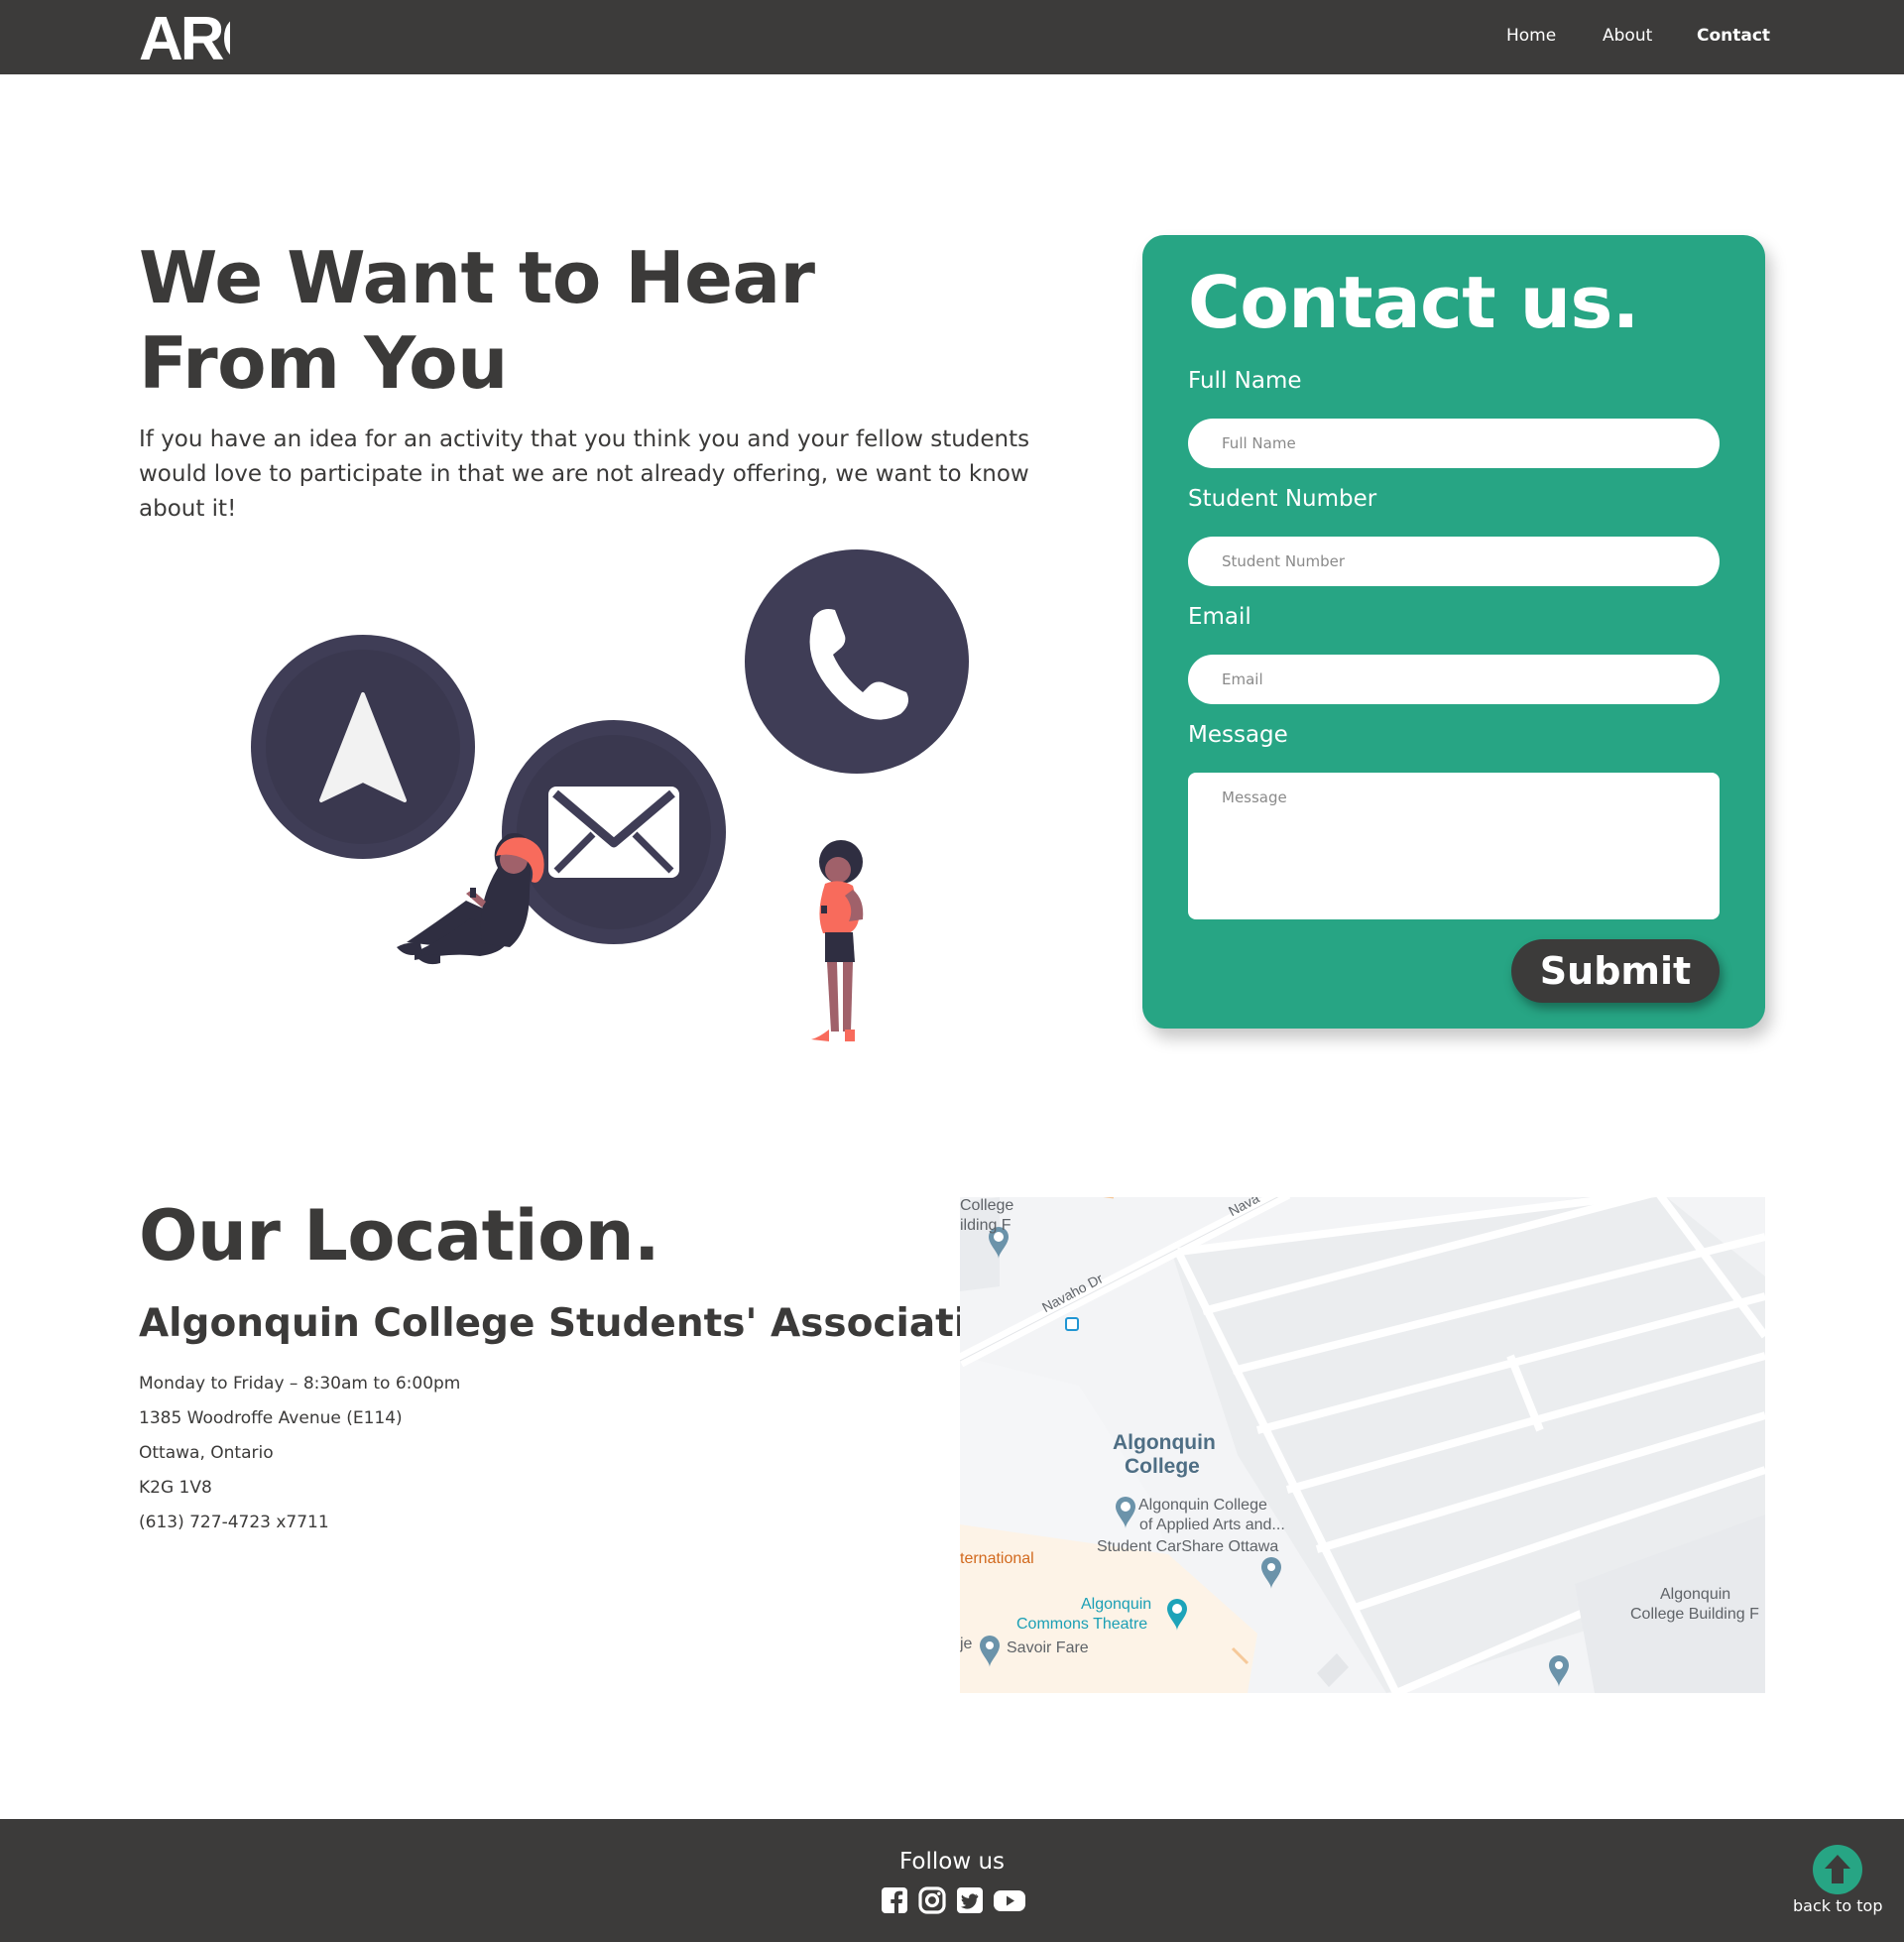  What do you see at coordinates (300, 1384) in the screenshot?
I see `office-hours: Monday to Friday – 8:30am to 6:00pm` at bounding box center [300, 1384].